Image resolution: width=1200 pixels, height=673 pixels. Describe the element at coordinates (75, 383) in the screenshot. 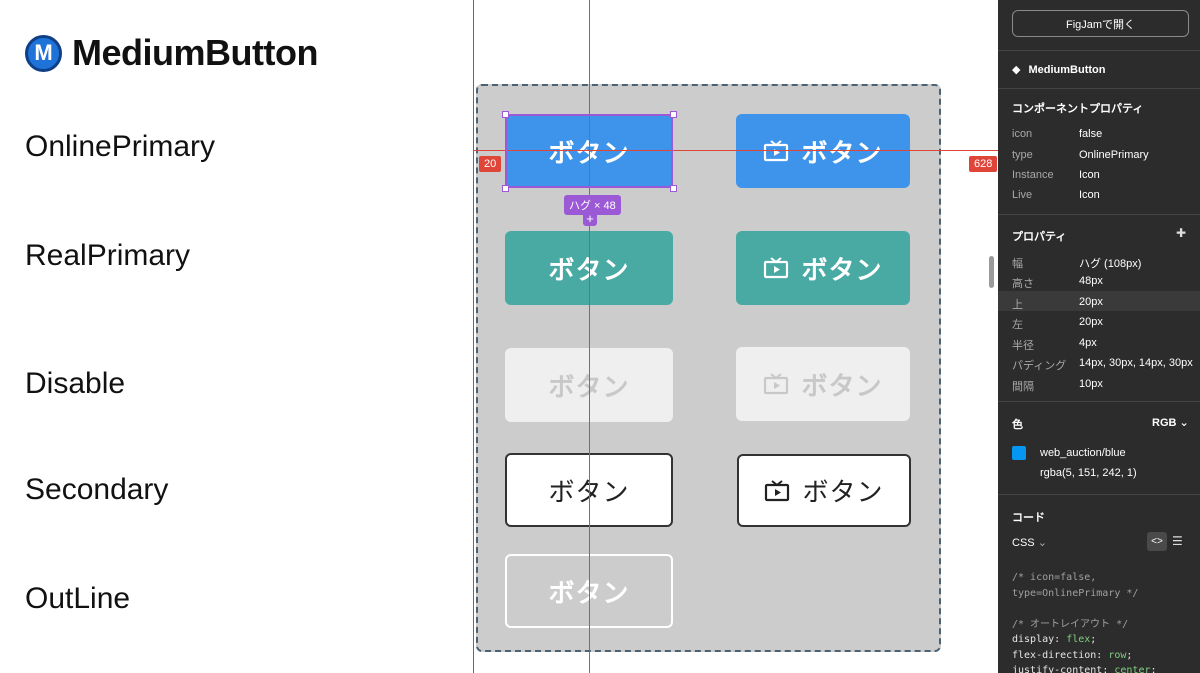

I see `variant-label-disable: Disable` at that location.